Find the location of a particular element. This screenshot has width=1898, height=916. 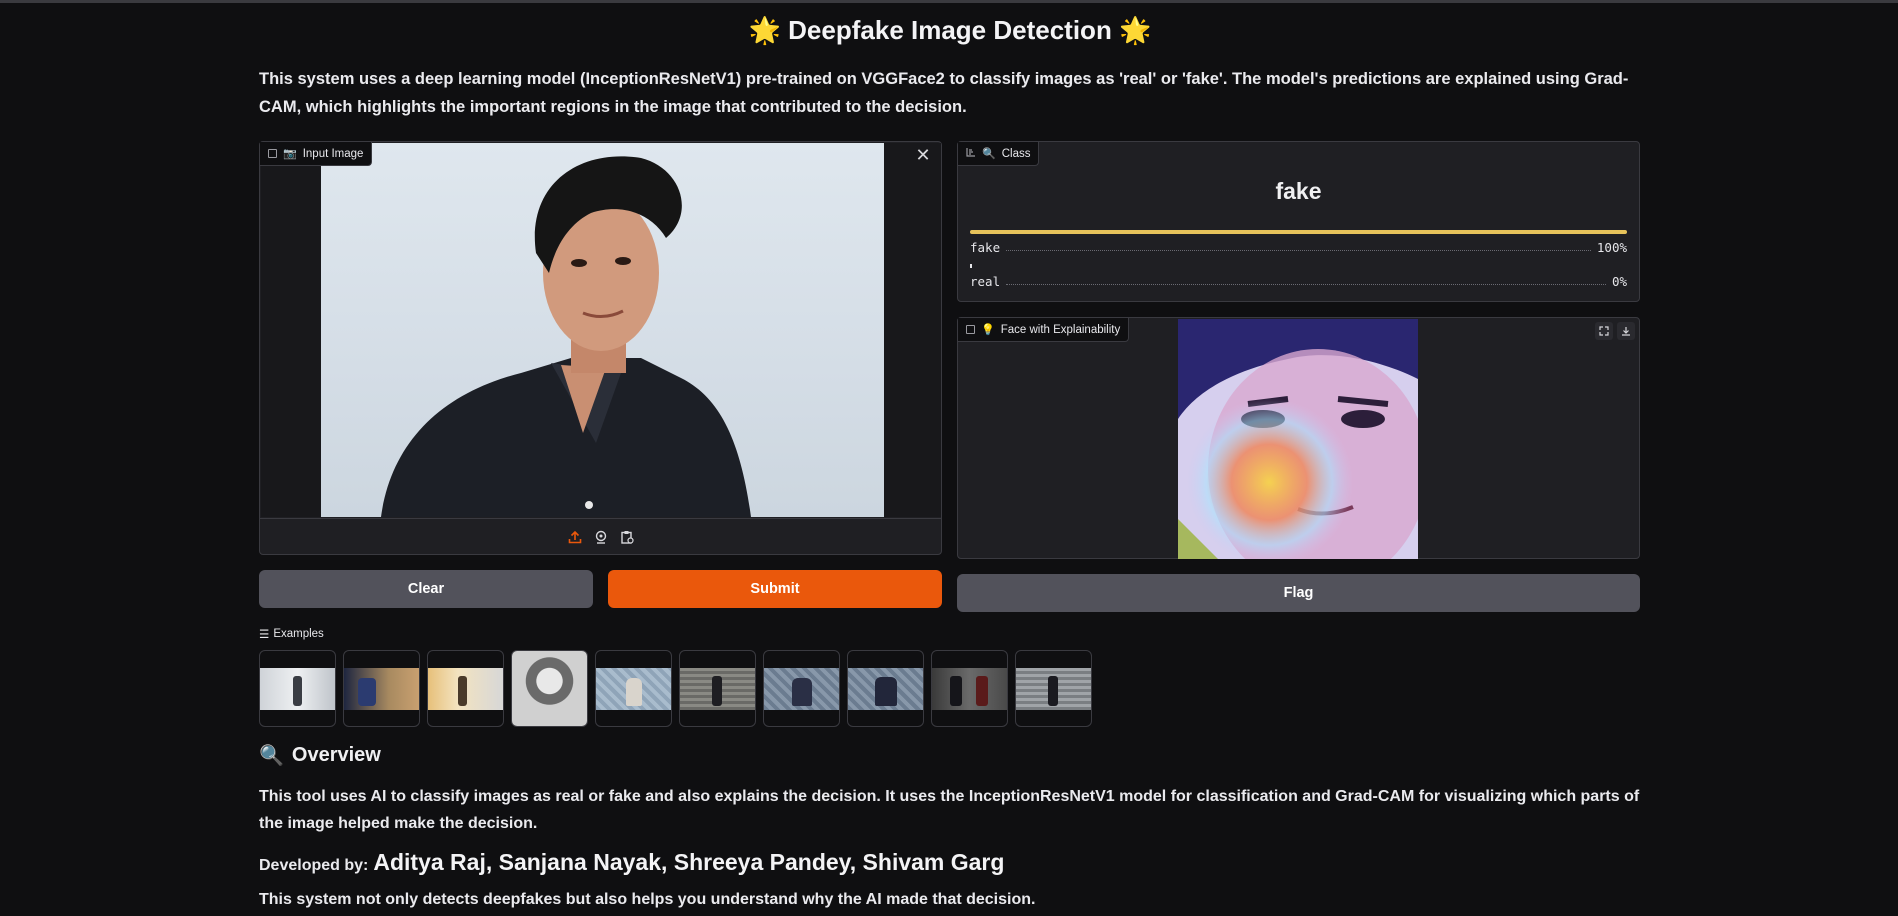

clipboard-icon is located at coordinates (627, 537).